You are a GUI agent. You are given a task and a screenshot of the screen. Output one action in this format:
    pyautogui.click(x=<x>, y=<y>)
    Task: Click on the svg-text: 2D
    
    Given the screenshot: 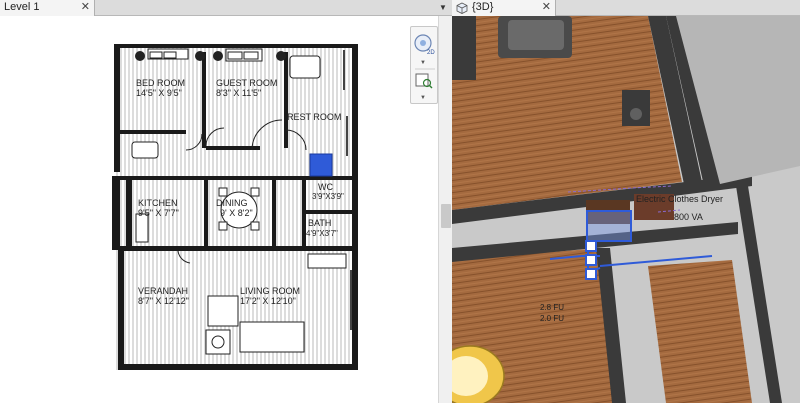 What is the action you would take?
    pyautogui.click(x=431, y=53)
    